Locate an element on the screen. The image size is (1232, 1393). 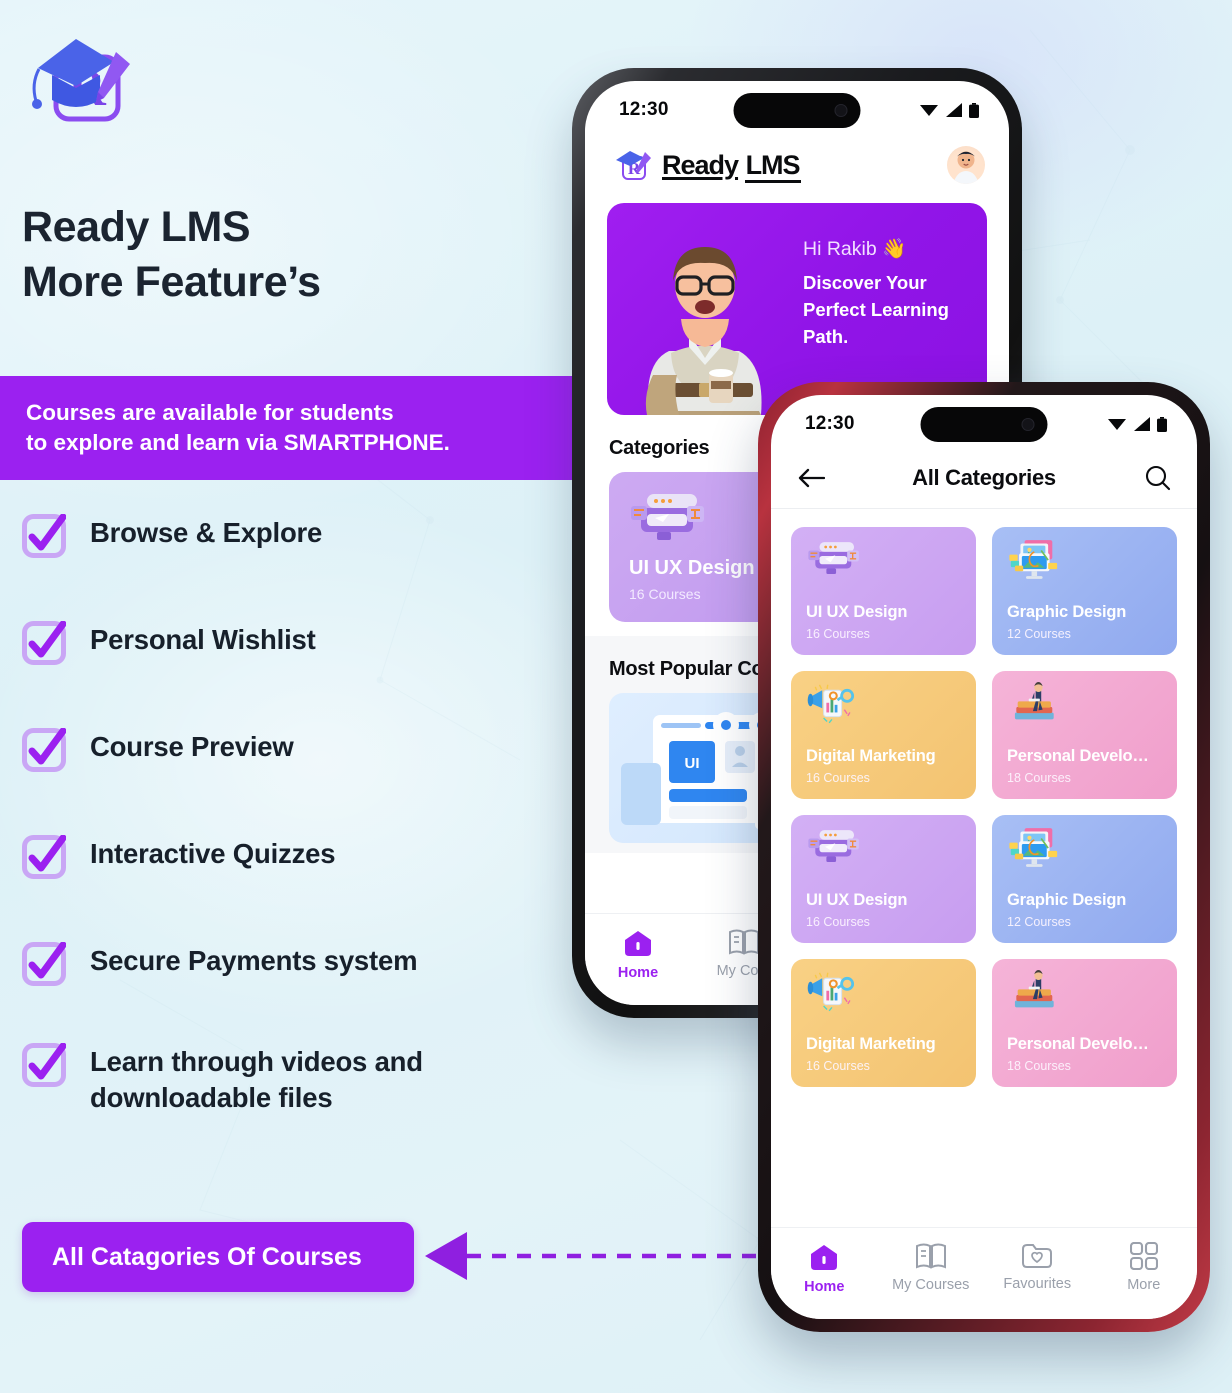
back-arrow-icon is located at coordinates (811, 478).